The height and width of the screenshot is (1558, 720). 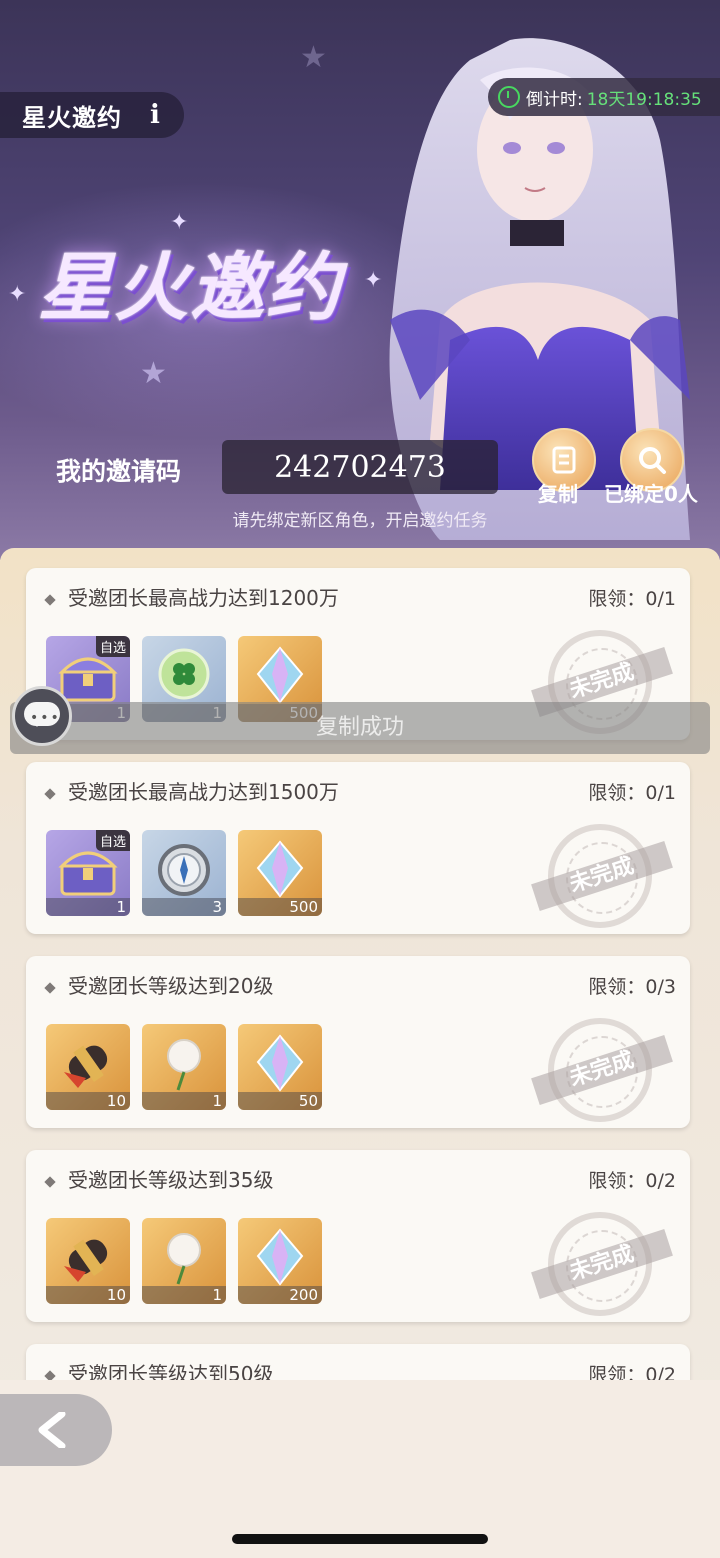 I want to click on reward-qty: 500, so click(x=280, y=907).